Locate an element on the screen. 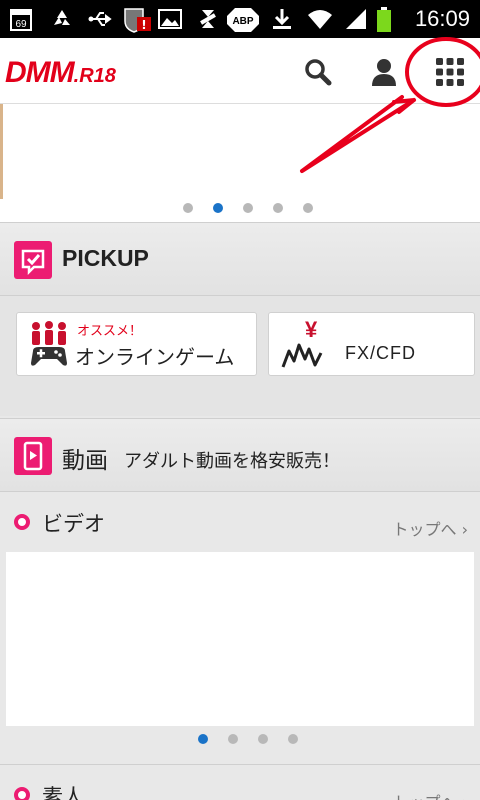 Image resolution: width=480 pixels, height=800 pixels. menu-grid-button is located at coordinates (450, 72).